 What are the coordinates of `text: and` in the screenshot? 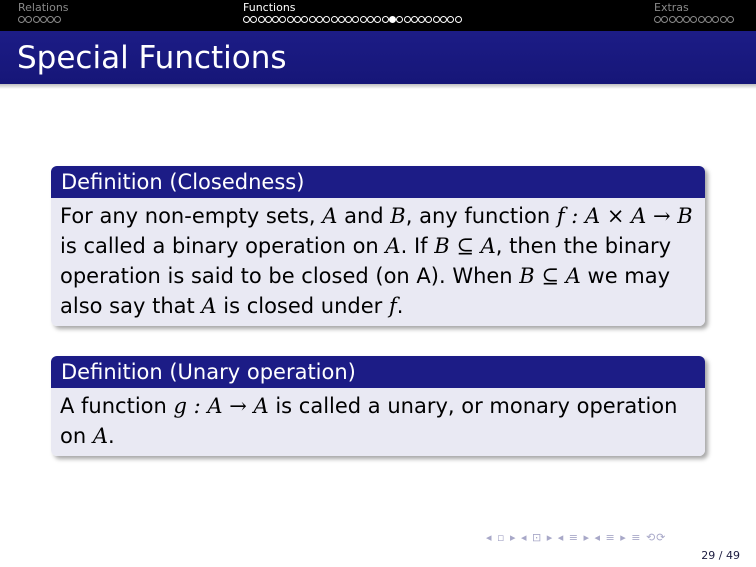 It's located at (364, 216).